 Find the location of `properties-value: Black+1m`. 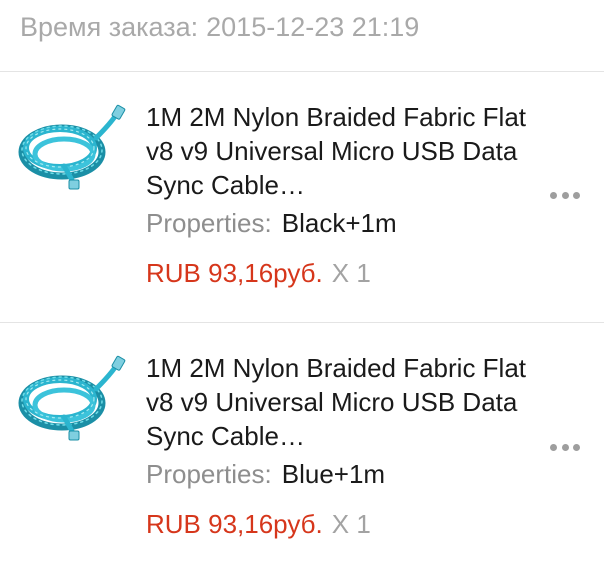

properties-value: Black+1m is located at coordinates (339, 223).